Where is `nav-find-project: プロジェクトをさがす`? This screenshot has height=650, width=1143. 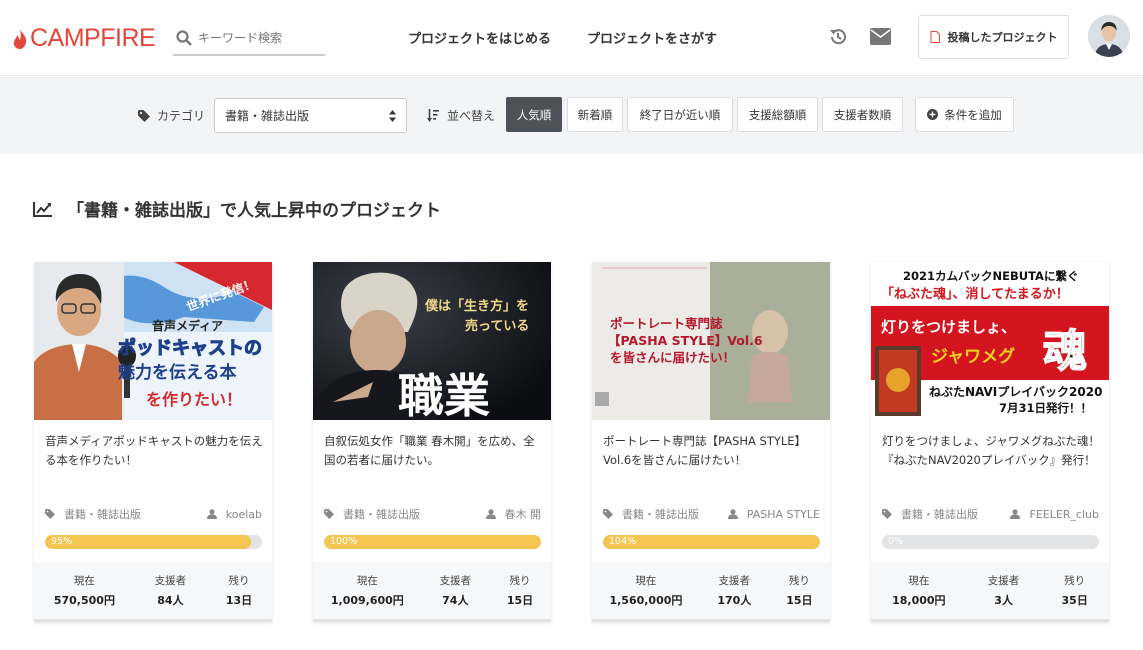
nav-find-project: プロジェクトをさがす is located at coordinates (652, 37).